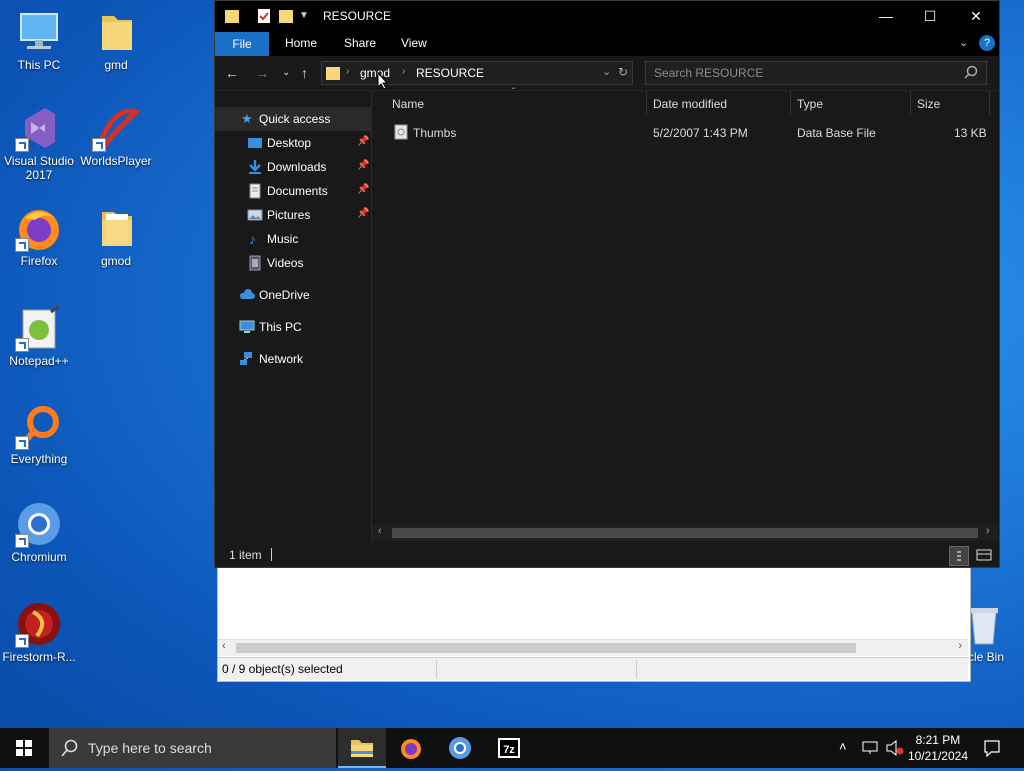  What do you see at coordinates (871, 748) in the screenshot?
I see `network-status-icon` at bounding box center [871, 748].